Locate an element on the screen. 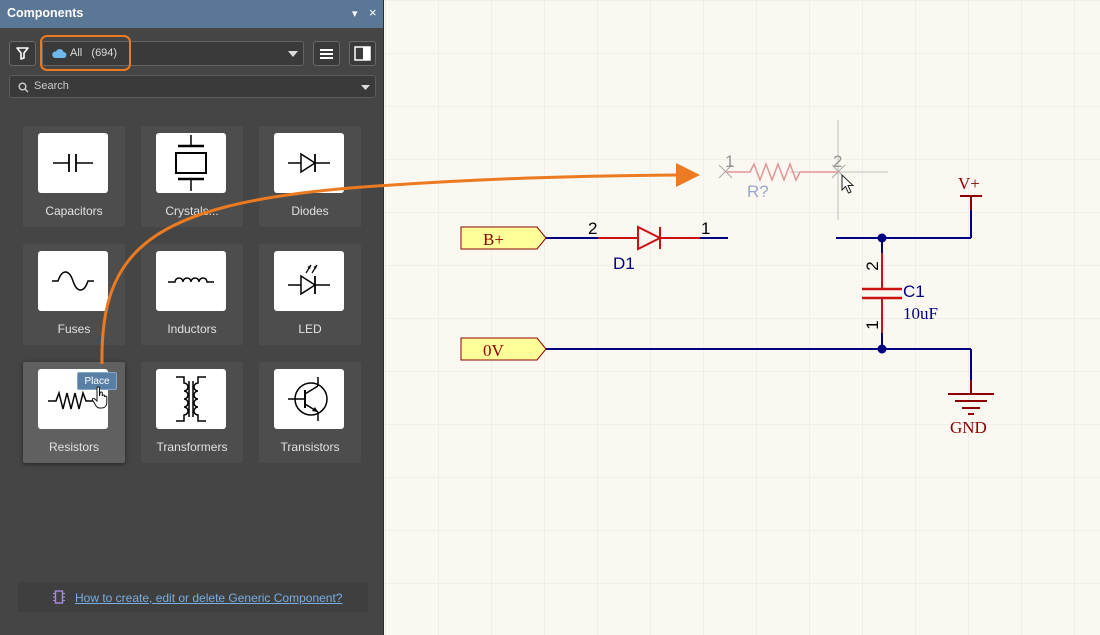 This screenshot has width=1100, height=635. tile-transistors: Transistors is located at coordinates (310, 412).